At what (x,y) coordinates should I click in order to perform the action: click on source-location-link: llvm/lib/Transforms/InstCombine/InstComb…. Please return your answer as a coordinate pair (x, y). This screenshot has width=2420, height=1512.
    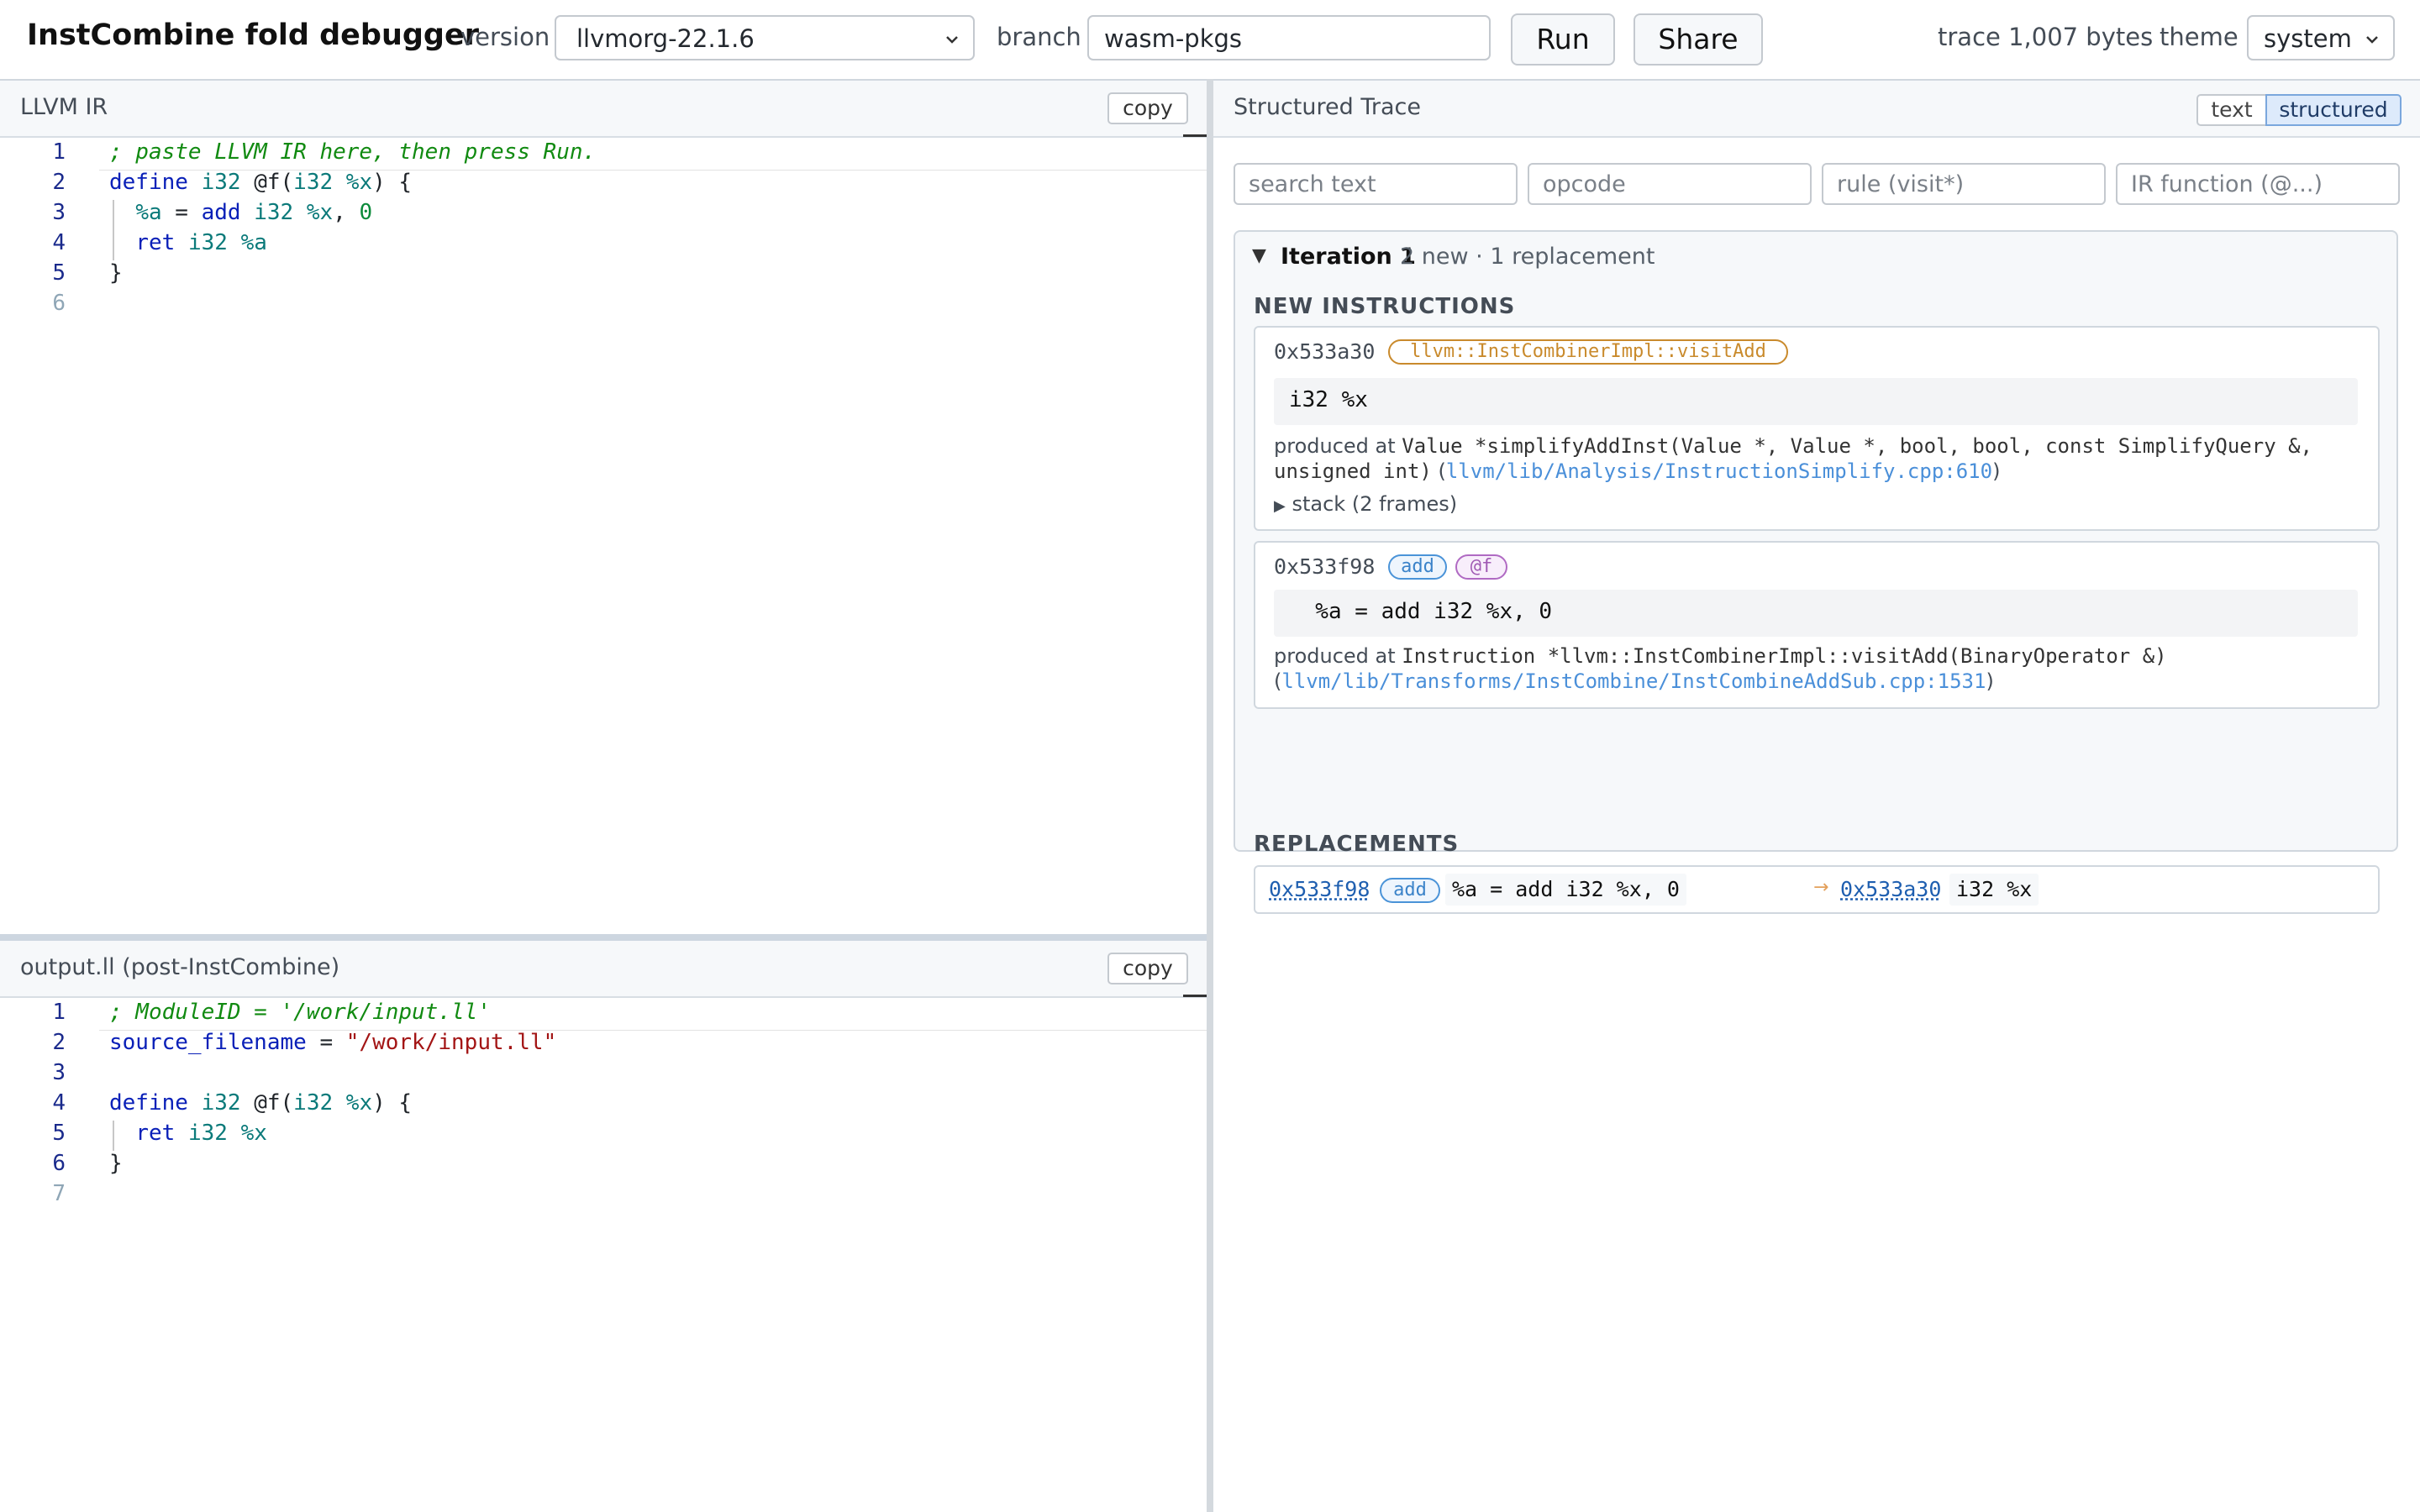
    Looking at the image, I should click on (1633, 681).